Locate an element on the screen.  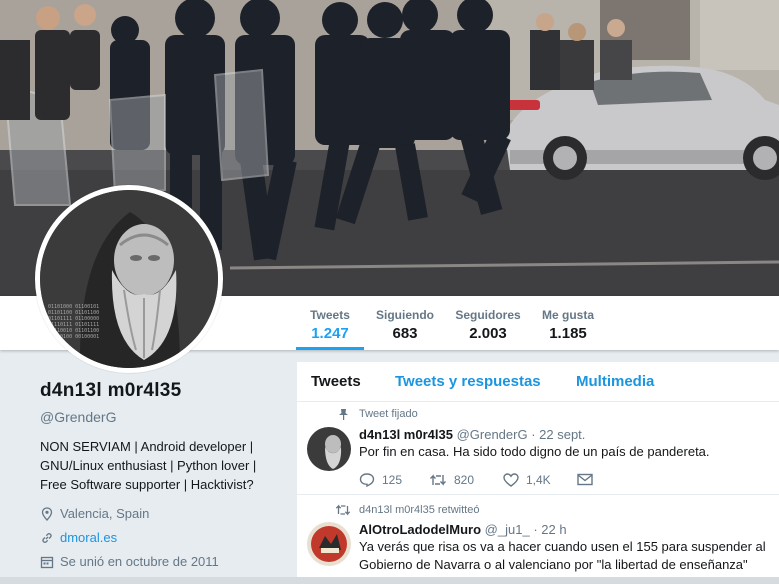
timeline-tabs: Tweets Tweets y respuestas Multimedia is located at coordinates (538, 382).